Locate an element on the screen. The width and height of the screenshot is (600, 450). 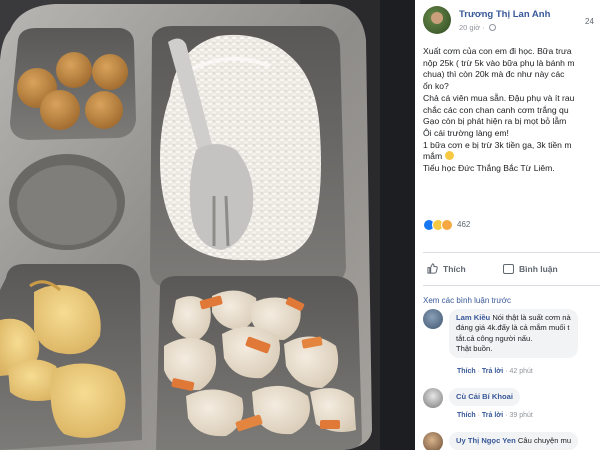
comment-bubble: Cù Cải Bí Khoai is located at coordinates (484, 397).